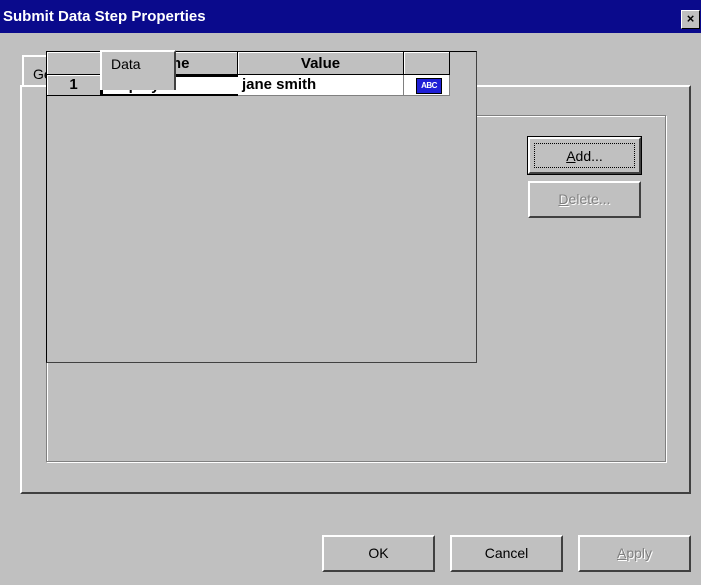  Describe the element at coordinates (321, 63) in the screenshot. I see `column-header-value: Value` at that location.